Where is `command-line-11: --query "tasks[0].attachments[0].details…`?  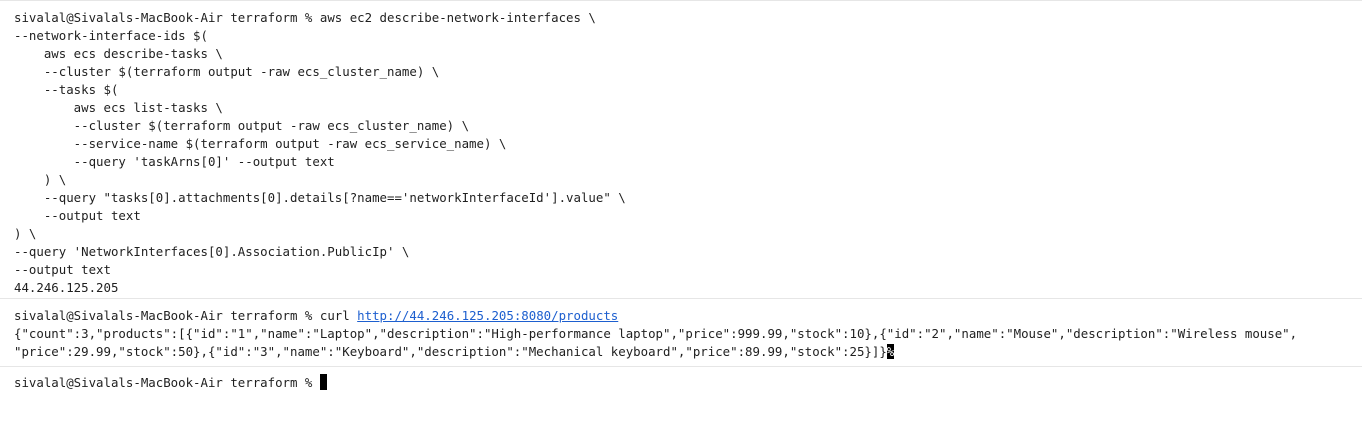 command-line-11: --query "tasks[0].attachments[0].details… is located at coordinates (320, 197).